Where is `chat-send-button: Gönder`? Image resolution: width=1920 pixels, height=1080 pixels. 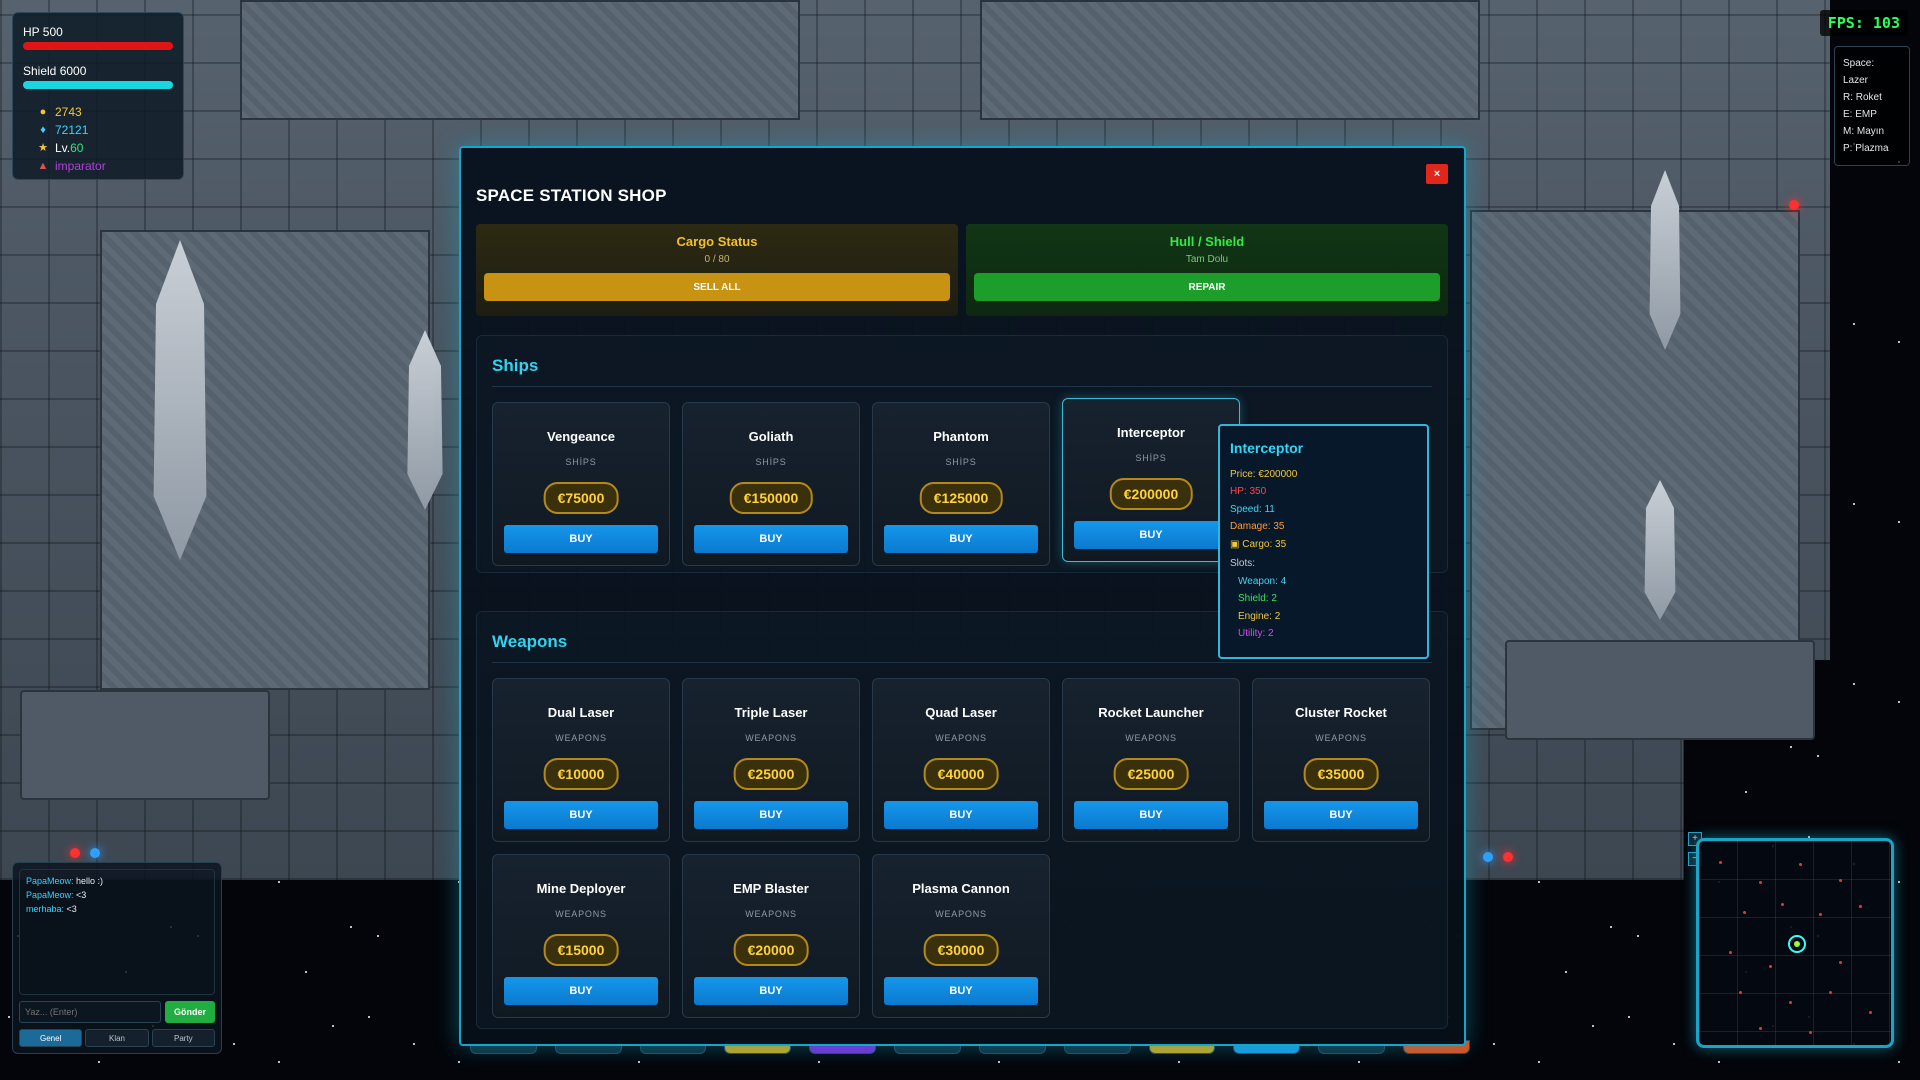
chat-send-button: Gönder is located at coordinates (190, 1012).